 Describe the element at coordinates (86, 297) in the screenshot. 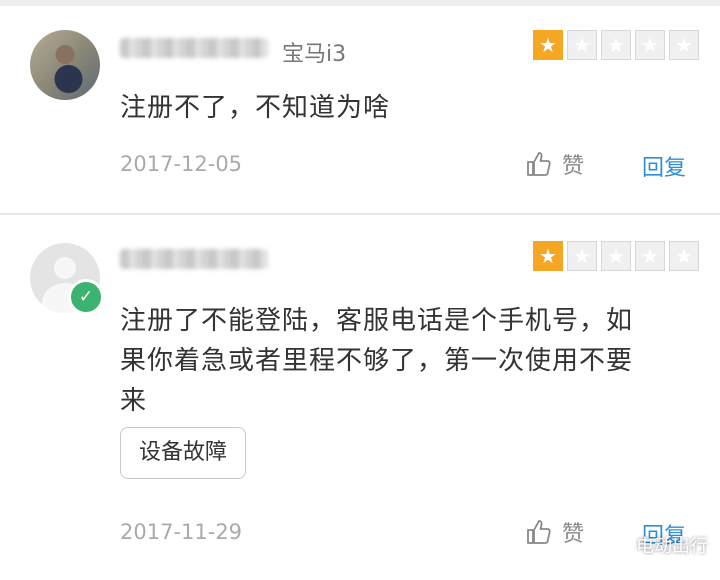

I see `verified-check-icon: ✓` at that location.